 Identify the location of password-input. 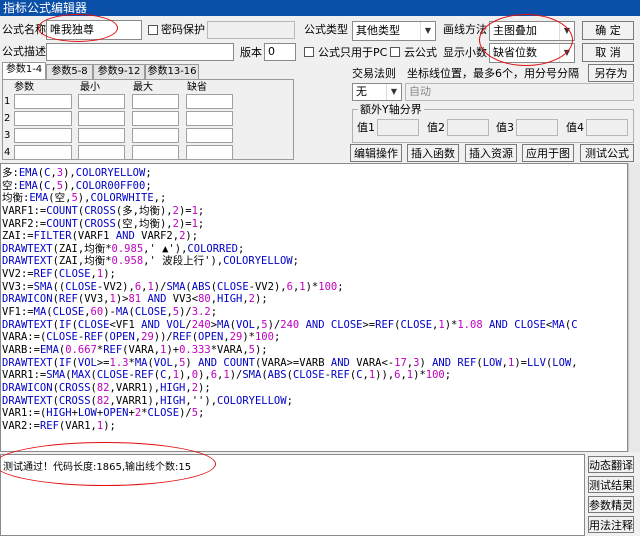
(251, 30).